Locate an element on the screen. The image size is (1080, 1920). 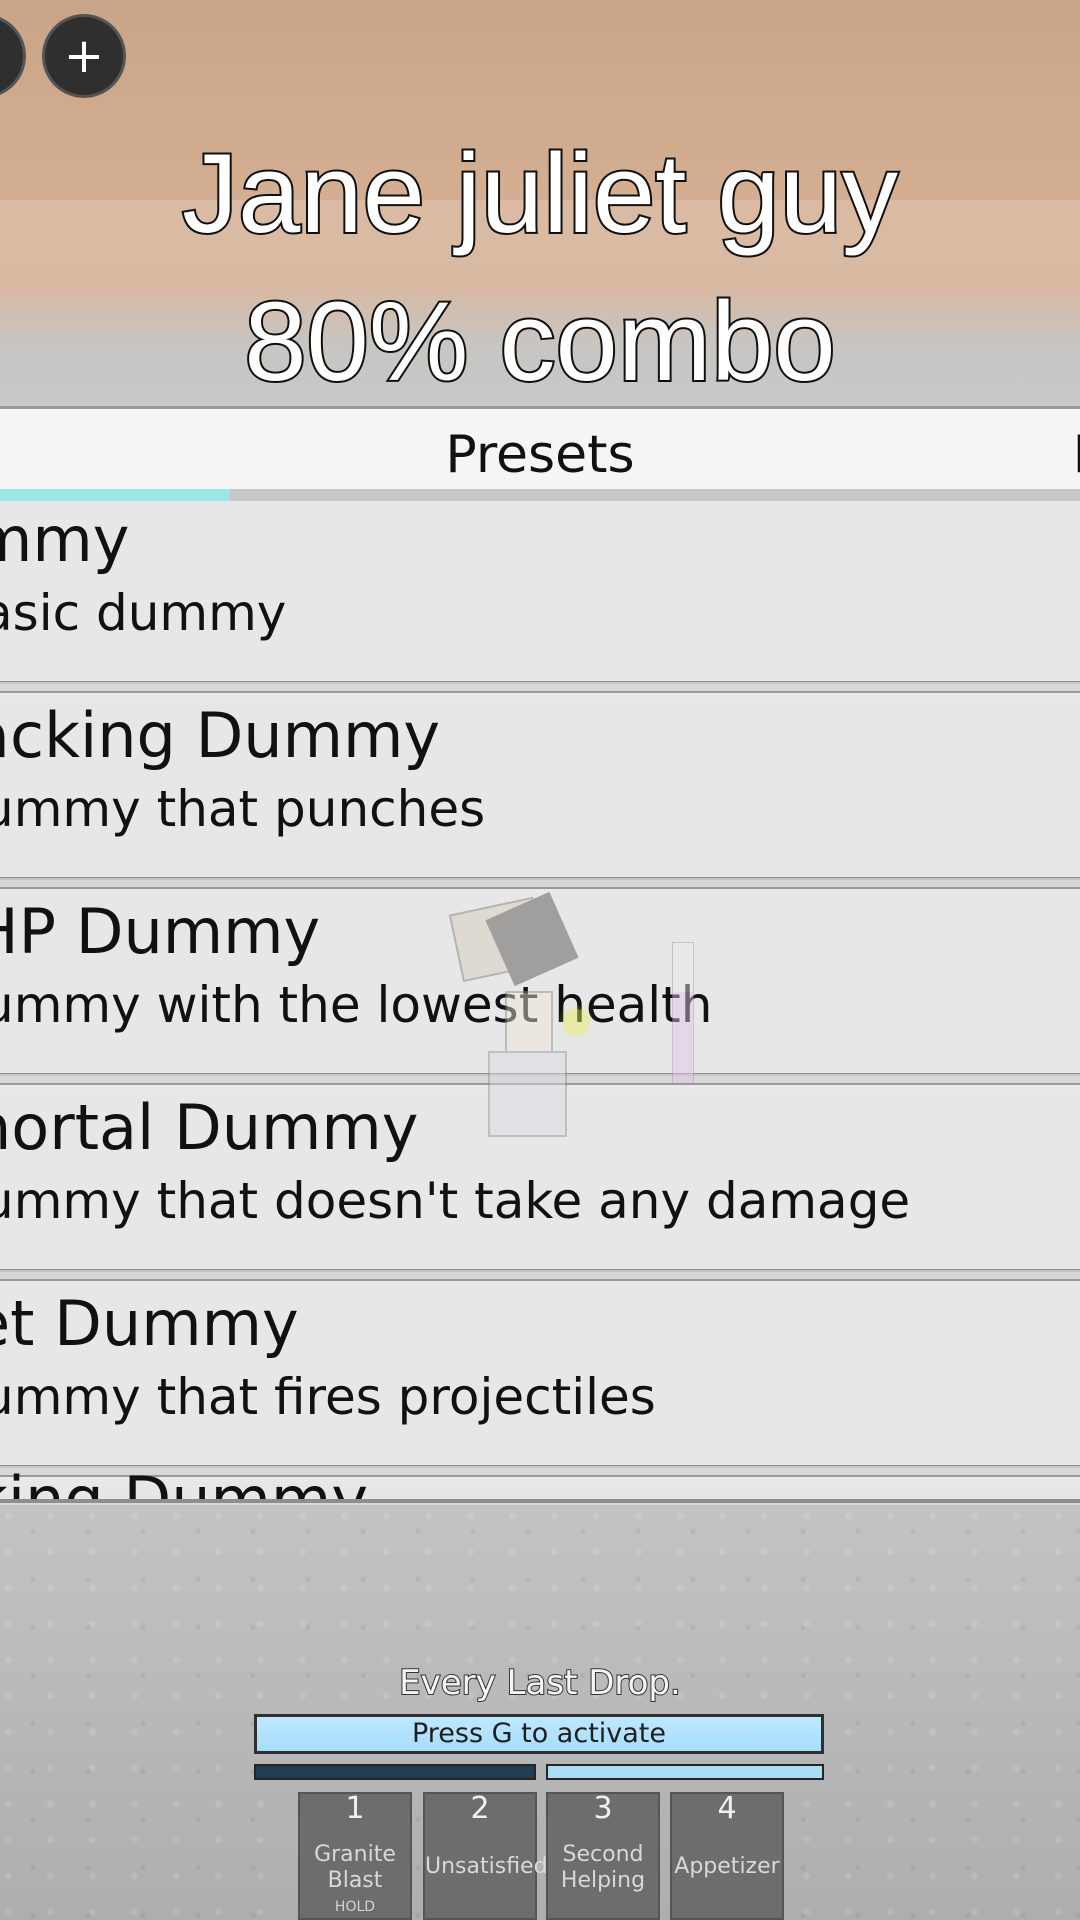
active-tab-indicator is located at coordinates (115, 495).